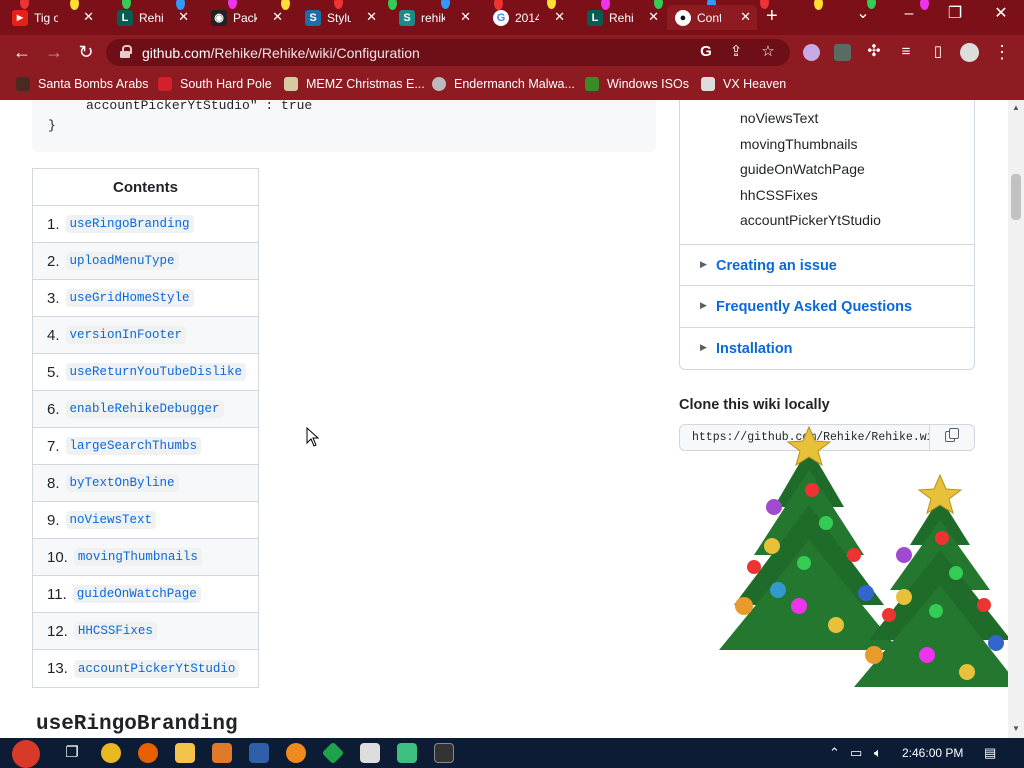 The width and height of the screenshot is (1024, 768). I want to click on show-hidden-icons-icon: ⌃, so click(834, 753).